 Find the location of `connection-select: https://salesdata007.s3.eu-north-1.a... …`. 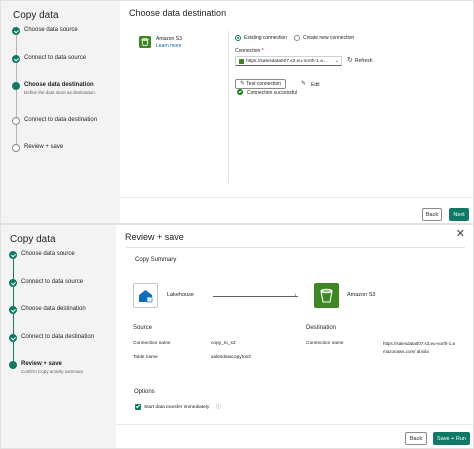

connection-select: https://salesdata007.s3.eu-north-1.a... … is located at coordinates (288, 61).